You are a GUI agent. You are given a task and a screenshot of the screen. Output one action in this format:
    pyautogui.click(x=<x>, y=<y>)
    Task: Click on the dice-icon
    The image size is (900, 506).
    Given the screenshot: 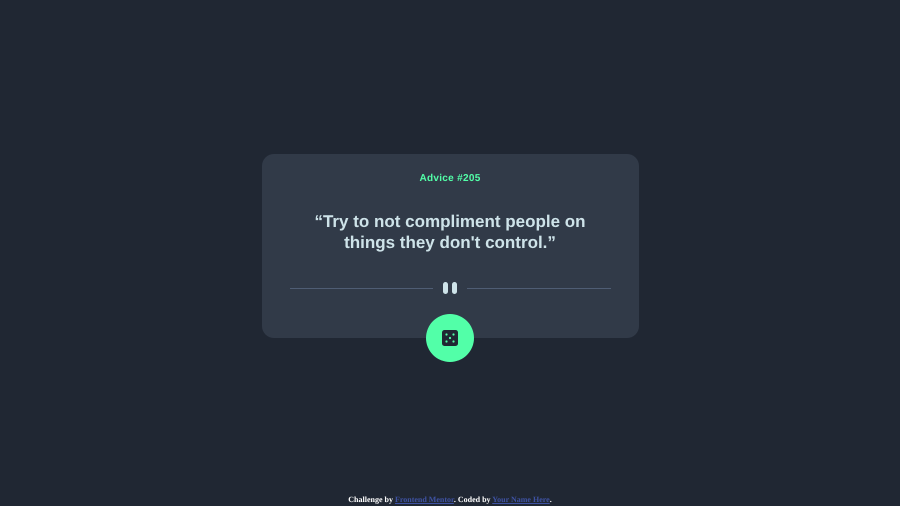 What is the action you would take?
    pyautogui.click(x=450, y=338)
    